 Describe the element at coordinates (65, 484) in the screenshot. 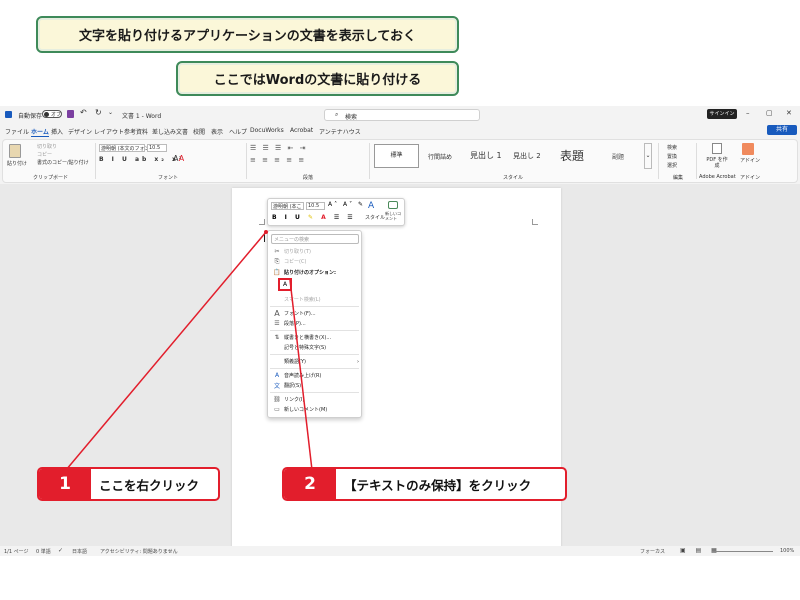

I see `step-1-number: 1` at that location.